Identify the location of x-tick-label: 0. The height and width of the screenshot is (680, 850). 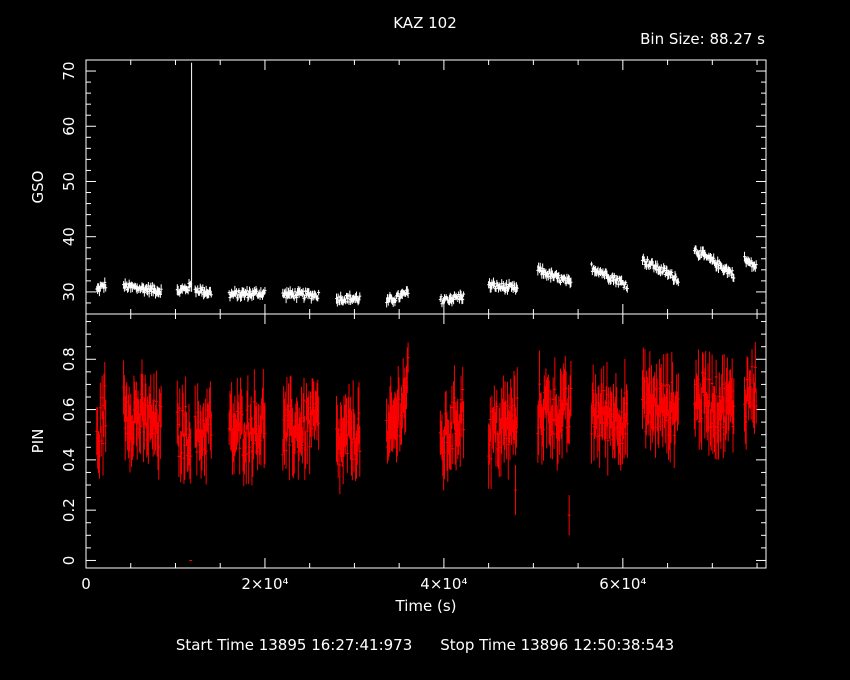
(86, 584).